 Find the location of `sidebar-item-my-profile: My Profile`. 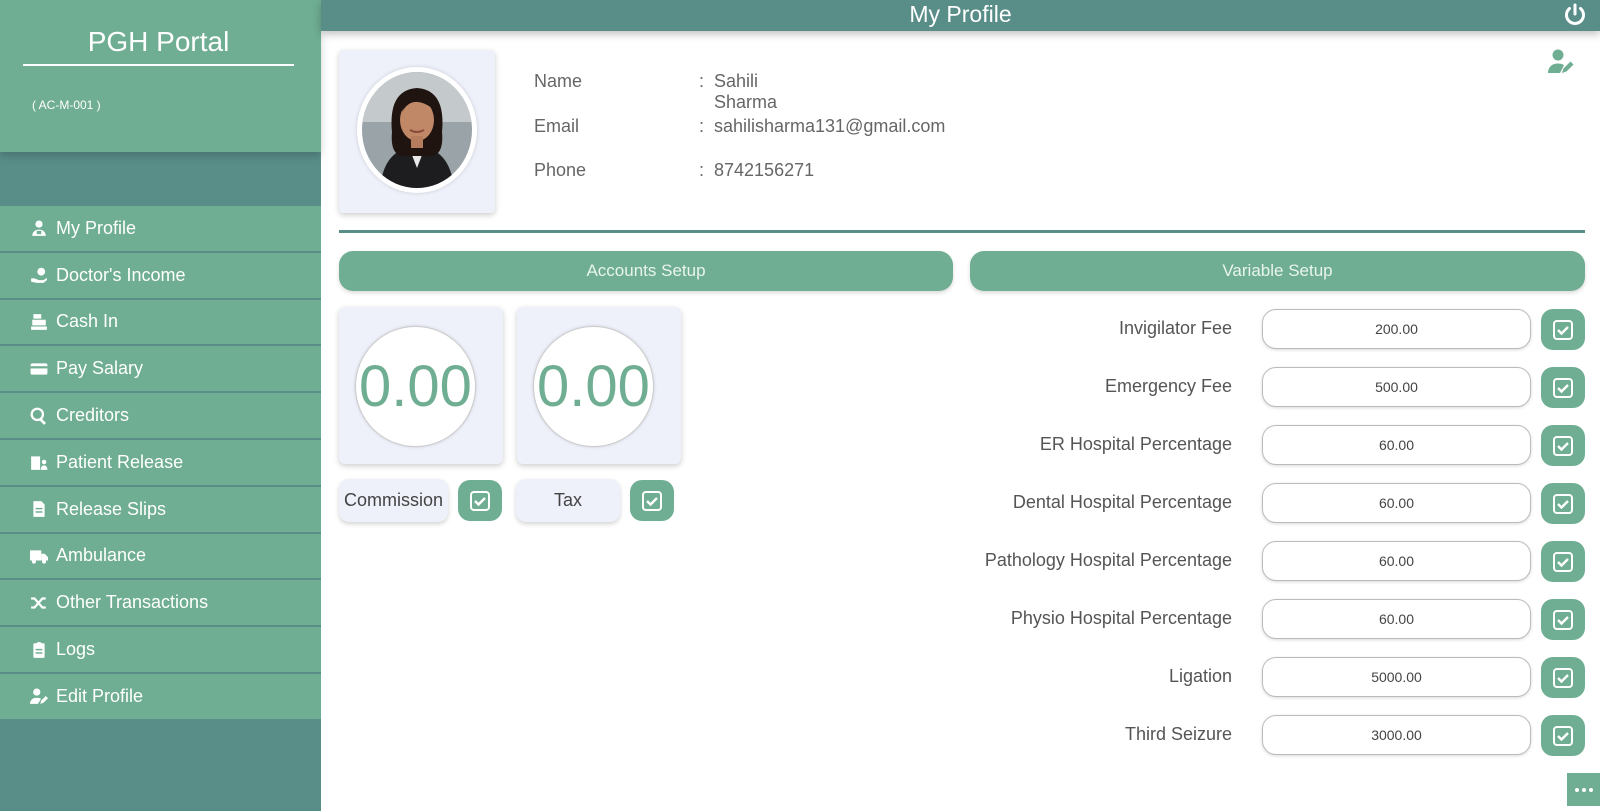

sidebar-item-my-profile: My Profile is located at coordinates (160, 229).